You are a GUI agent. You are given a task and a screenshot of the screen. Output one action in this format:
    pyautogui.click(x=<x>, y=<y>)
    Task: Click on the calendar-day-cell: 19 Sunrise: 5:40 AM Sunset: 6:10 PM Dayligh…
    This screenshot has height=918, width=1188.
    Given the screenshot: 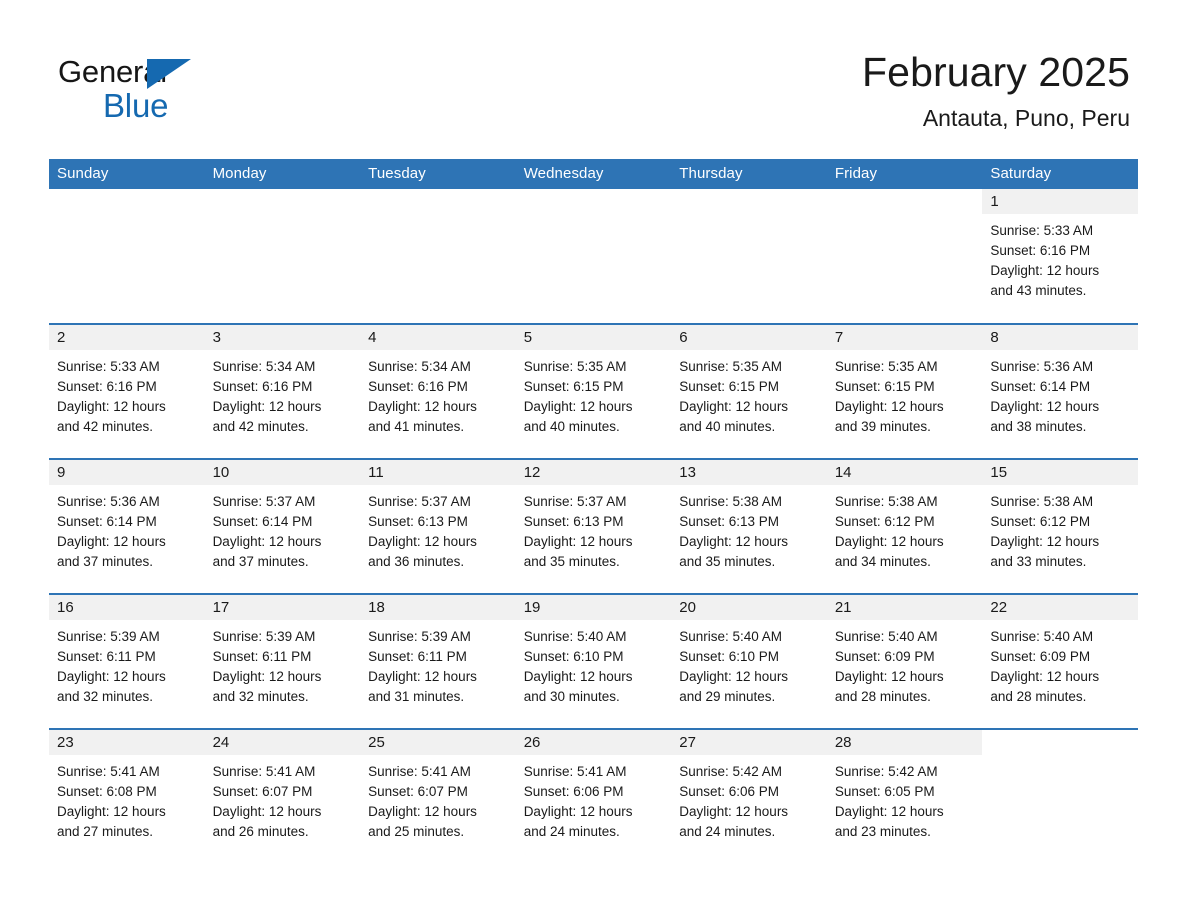 What is the action you would take?
    pyautogui.click(x=593, y=661)
    